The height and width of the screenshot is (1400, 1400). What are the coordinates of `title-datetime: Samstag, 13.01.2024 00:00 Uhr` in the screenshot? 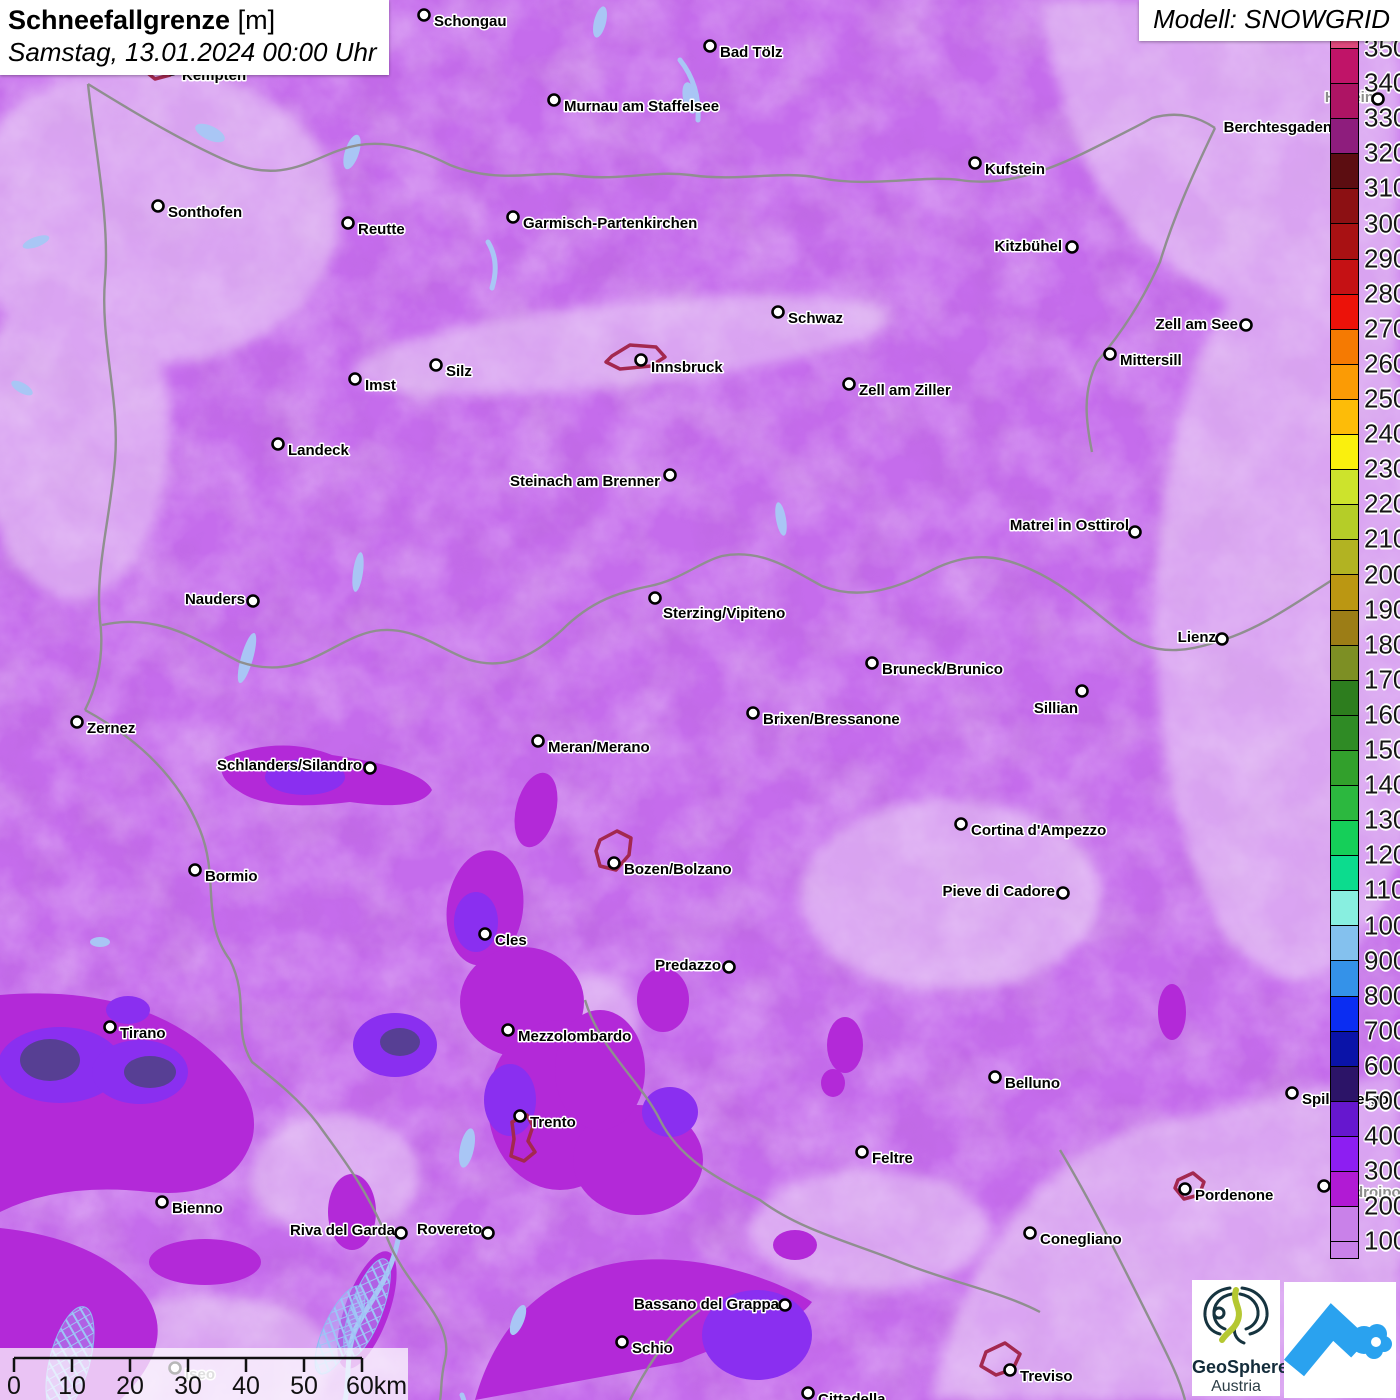 It's located at (192, 52).